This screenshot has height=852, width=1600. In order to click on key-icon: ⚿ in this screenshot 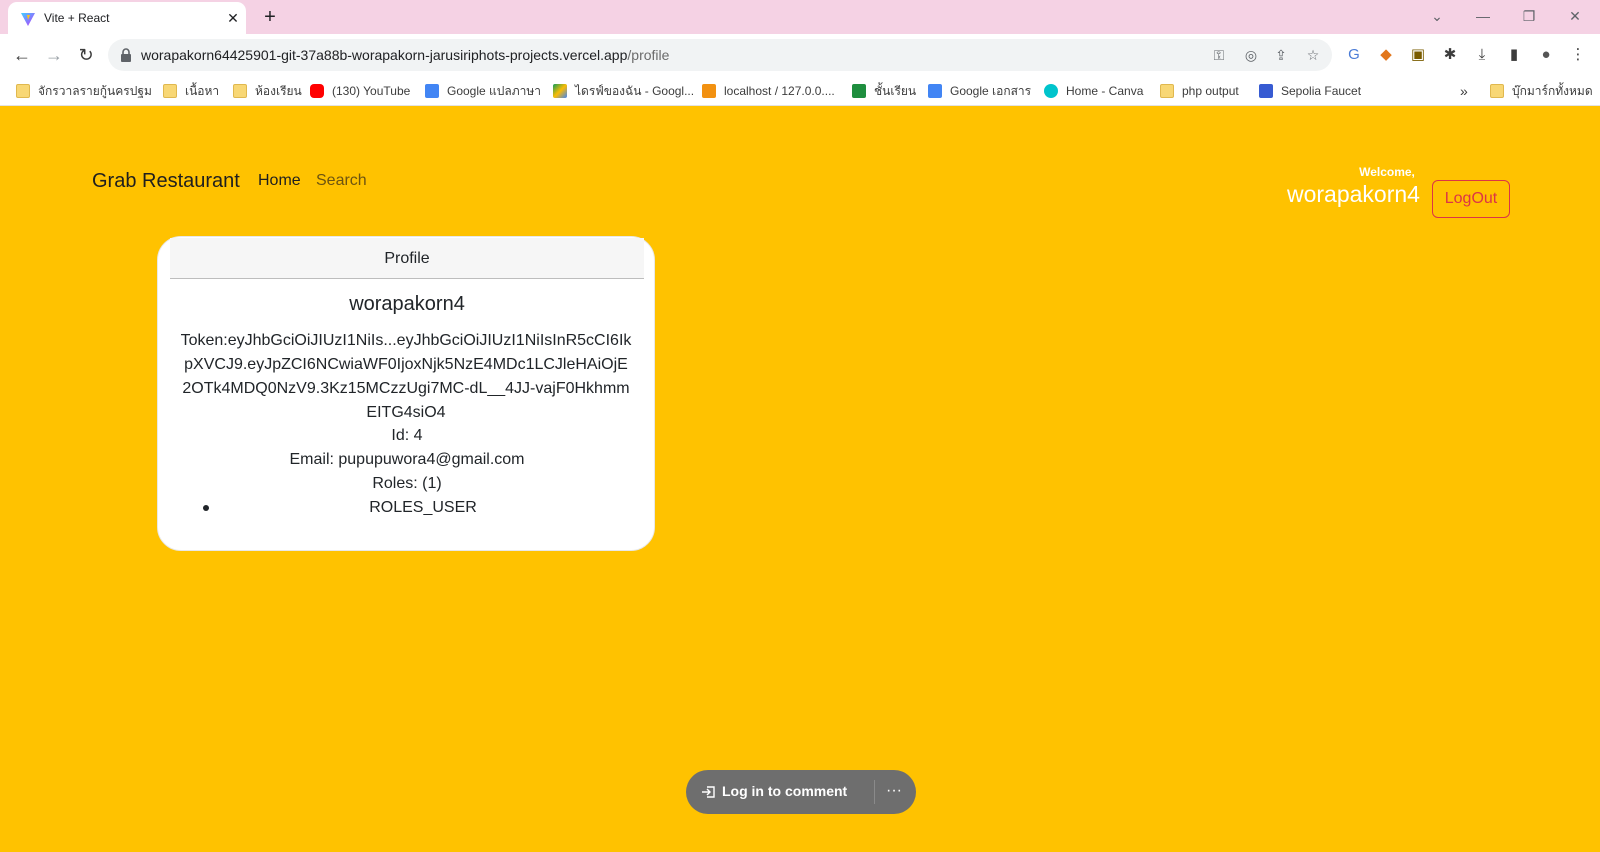, I will do `click(1219, 55)`.